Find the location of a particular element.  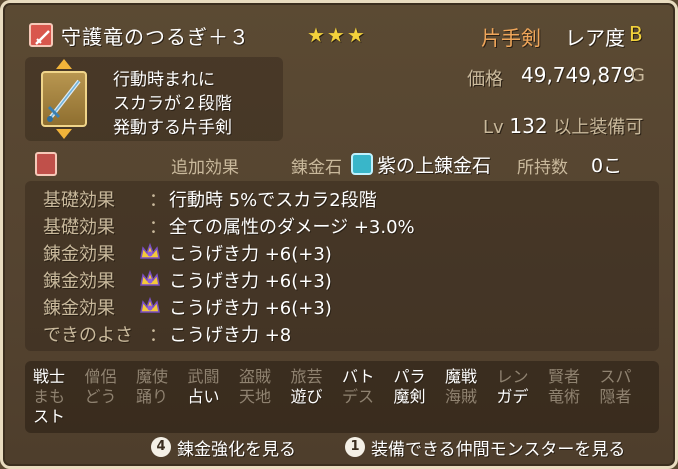

job-12: スパ is located at coordinates (615, 376).